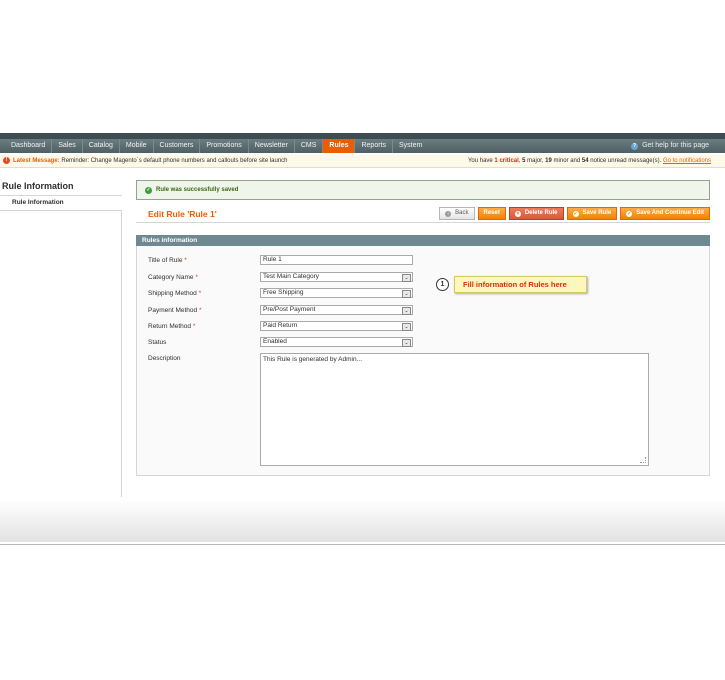  I want to click on payment-label: Payment Method *, so click(174, 310).